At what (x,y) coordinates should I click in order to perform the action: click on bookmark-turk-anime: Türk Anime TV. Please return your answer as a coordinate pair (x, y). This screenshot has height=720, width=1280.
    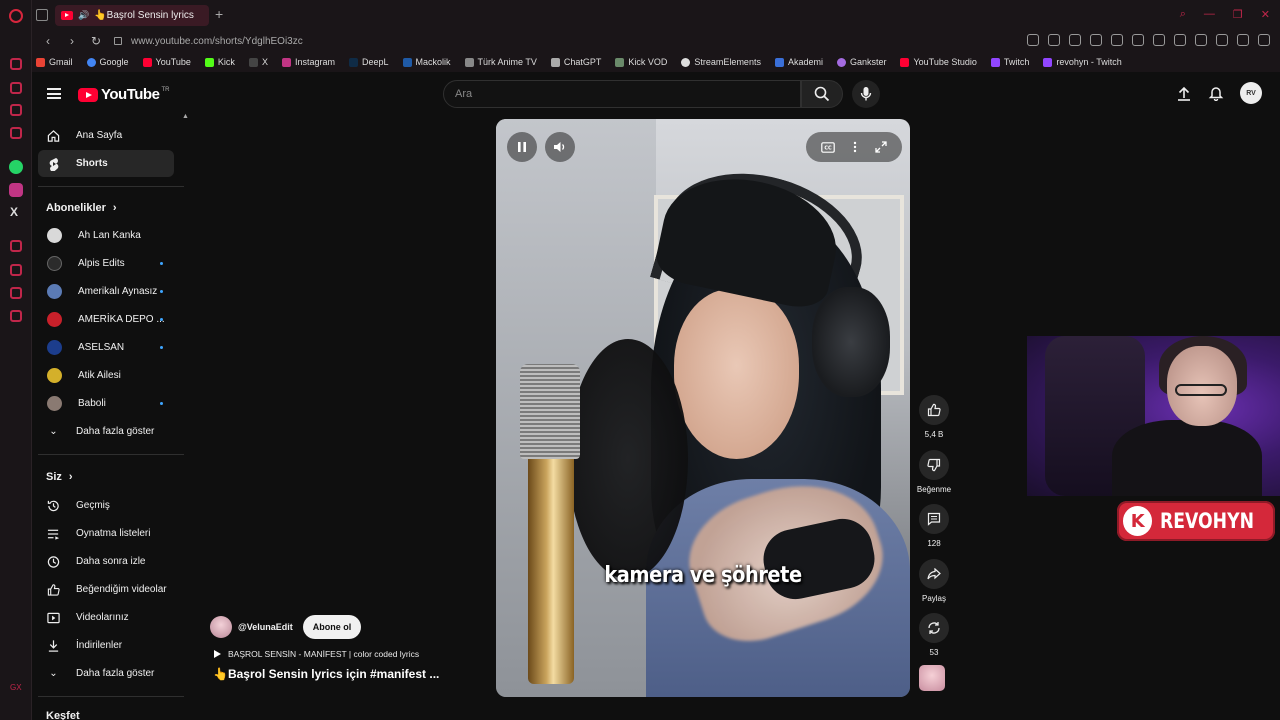
    Looking at the image, I should click on (500, 62).